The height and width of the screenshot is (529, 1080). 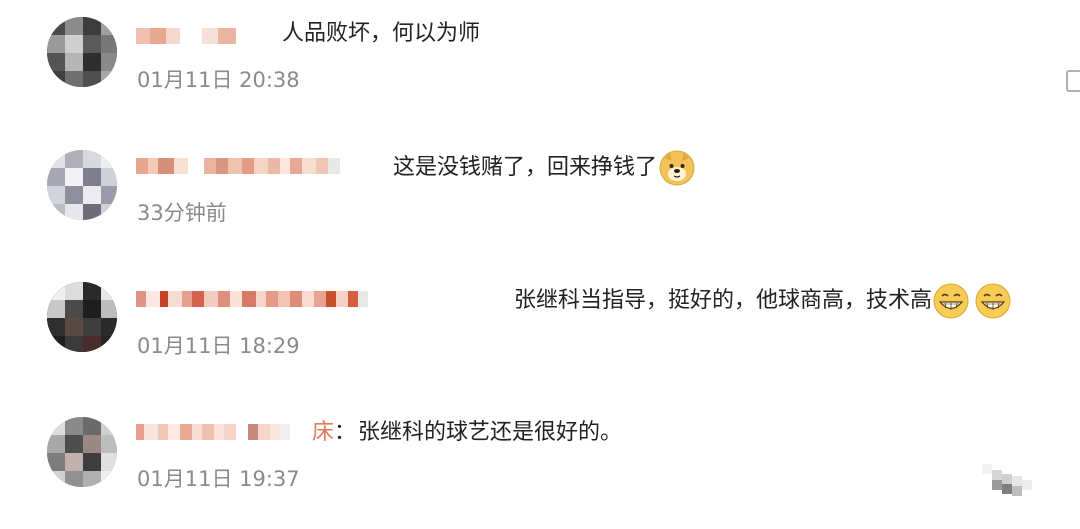 I want to click on username-suffix: 床, so click(x=323, y=433).